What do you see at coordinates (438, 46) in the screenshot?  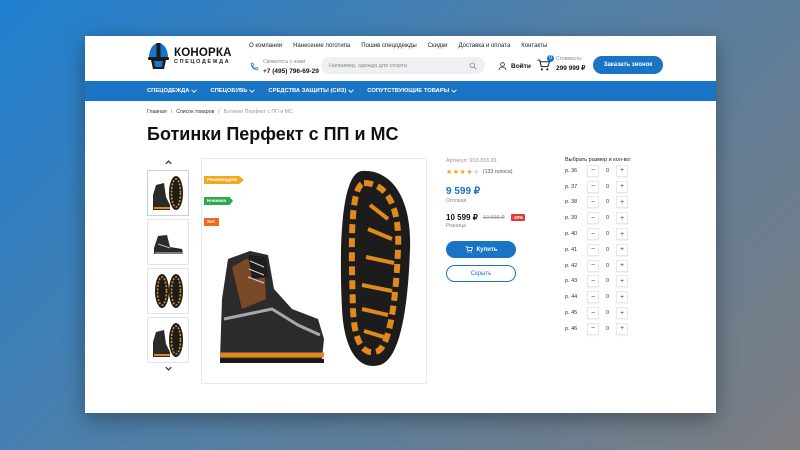 I see `nav-discounts: Скидки` at bounding box center [438, 46].